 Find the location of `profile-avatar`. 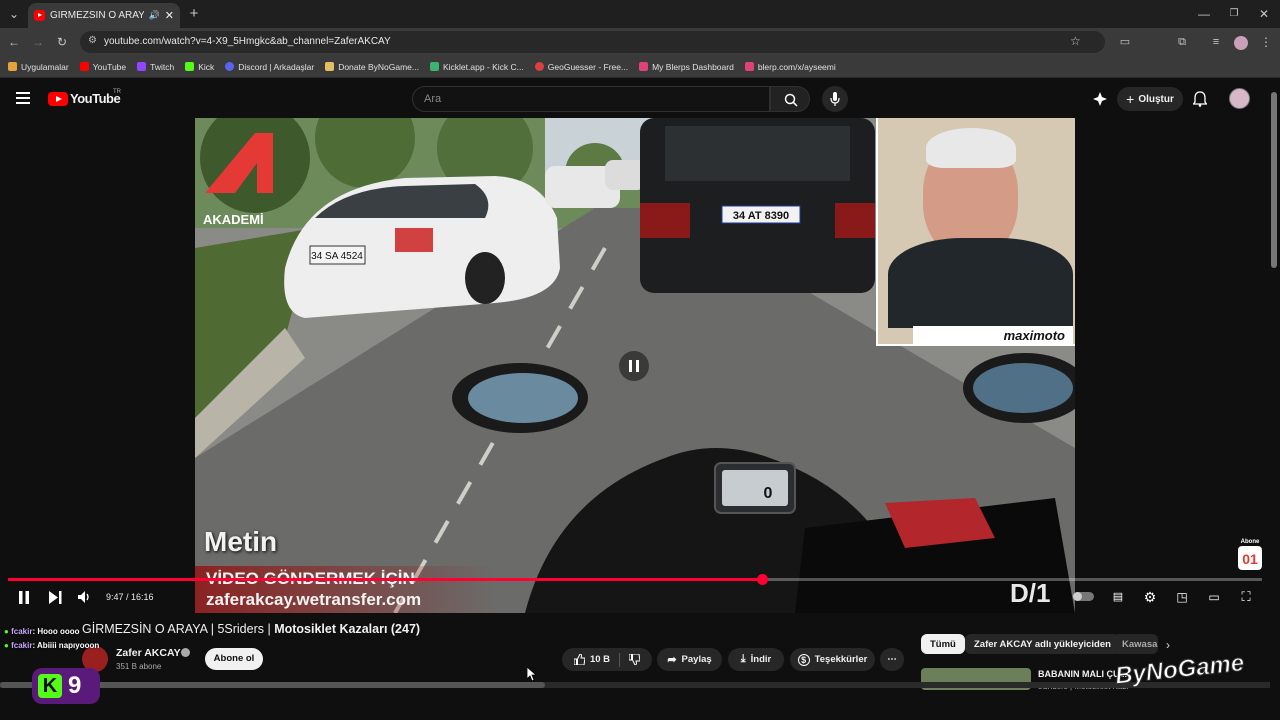

profile-avatar is located at coordinates (1241, 43).